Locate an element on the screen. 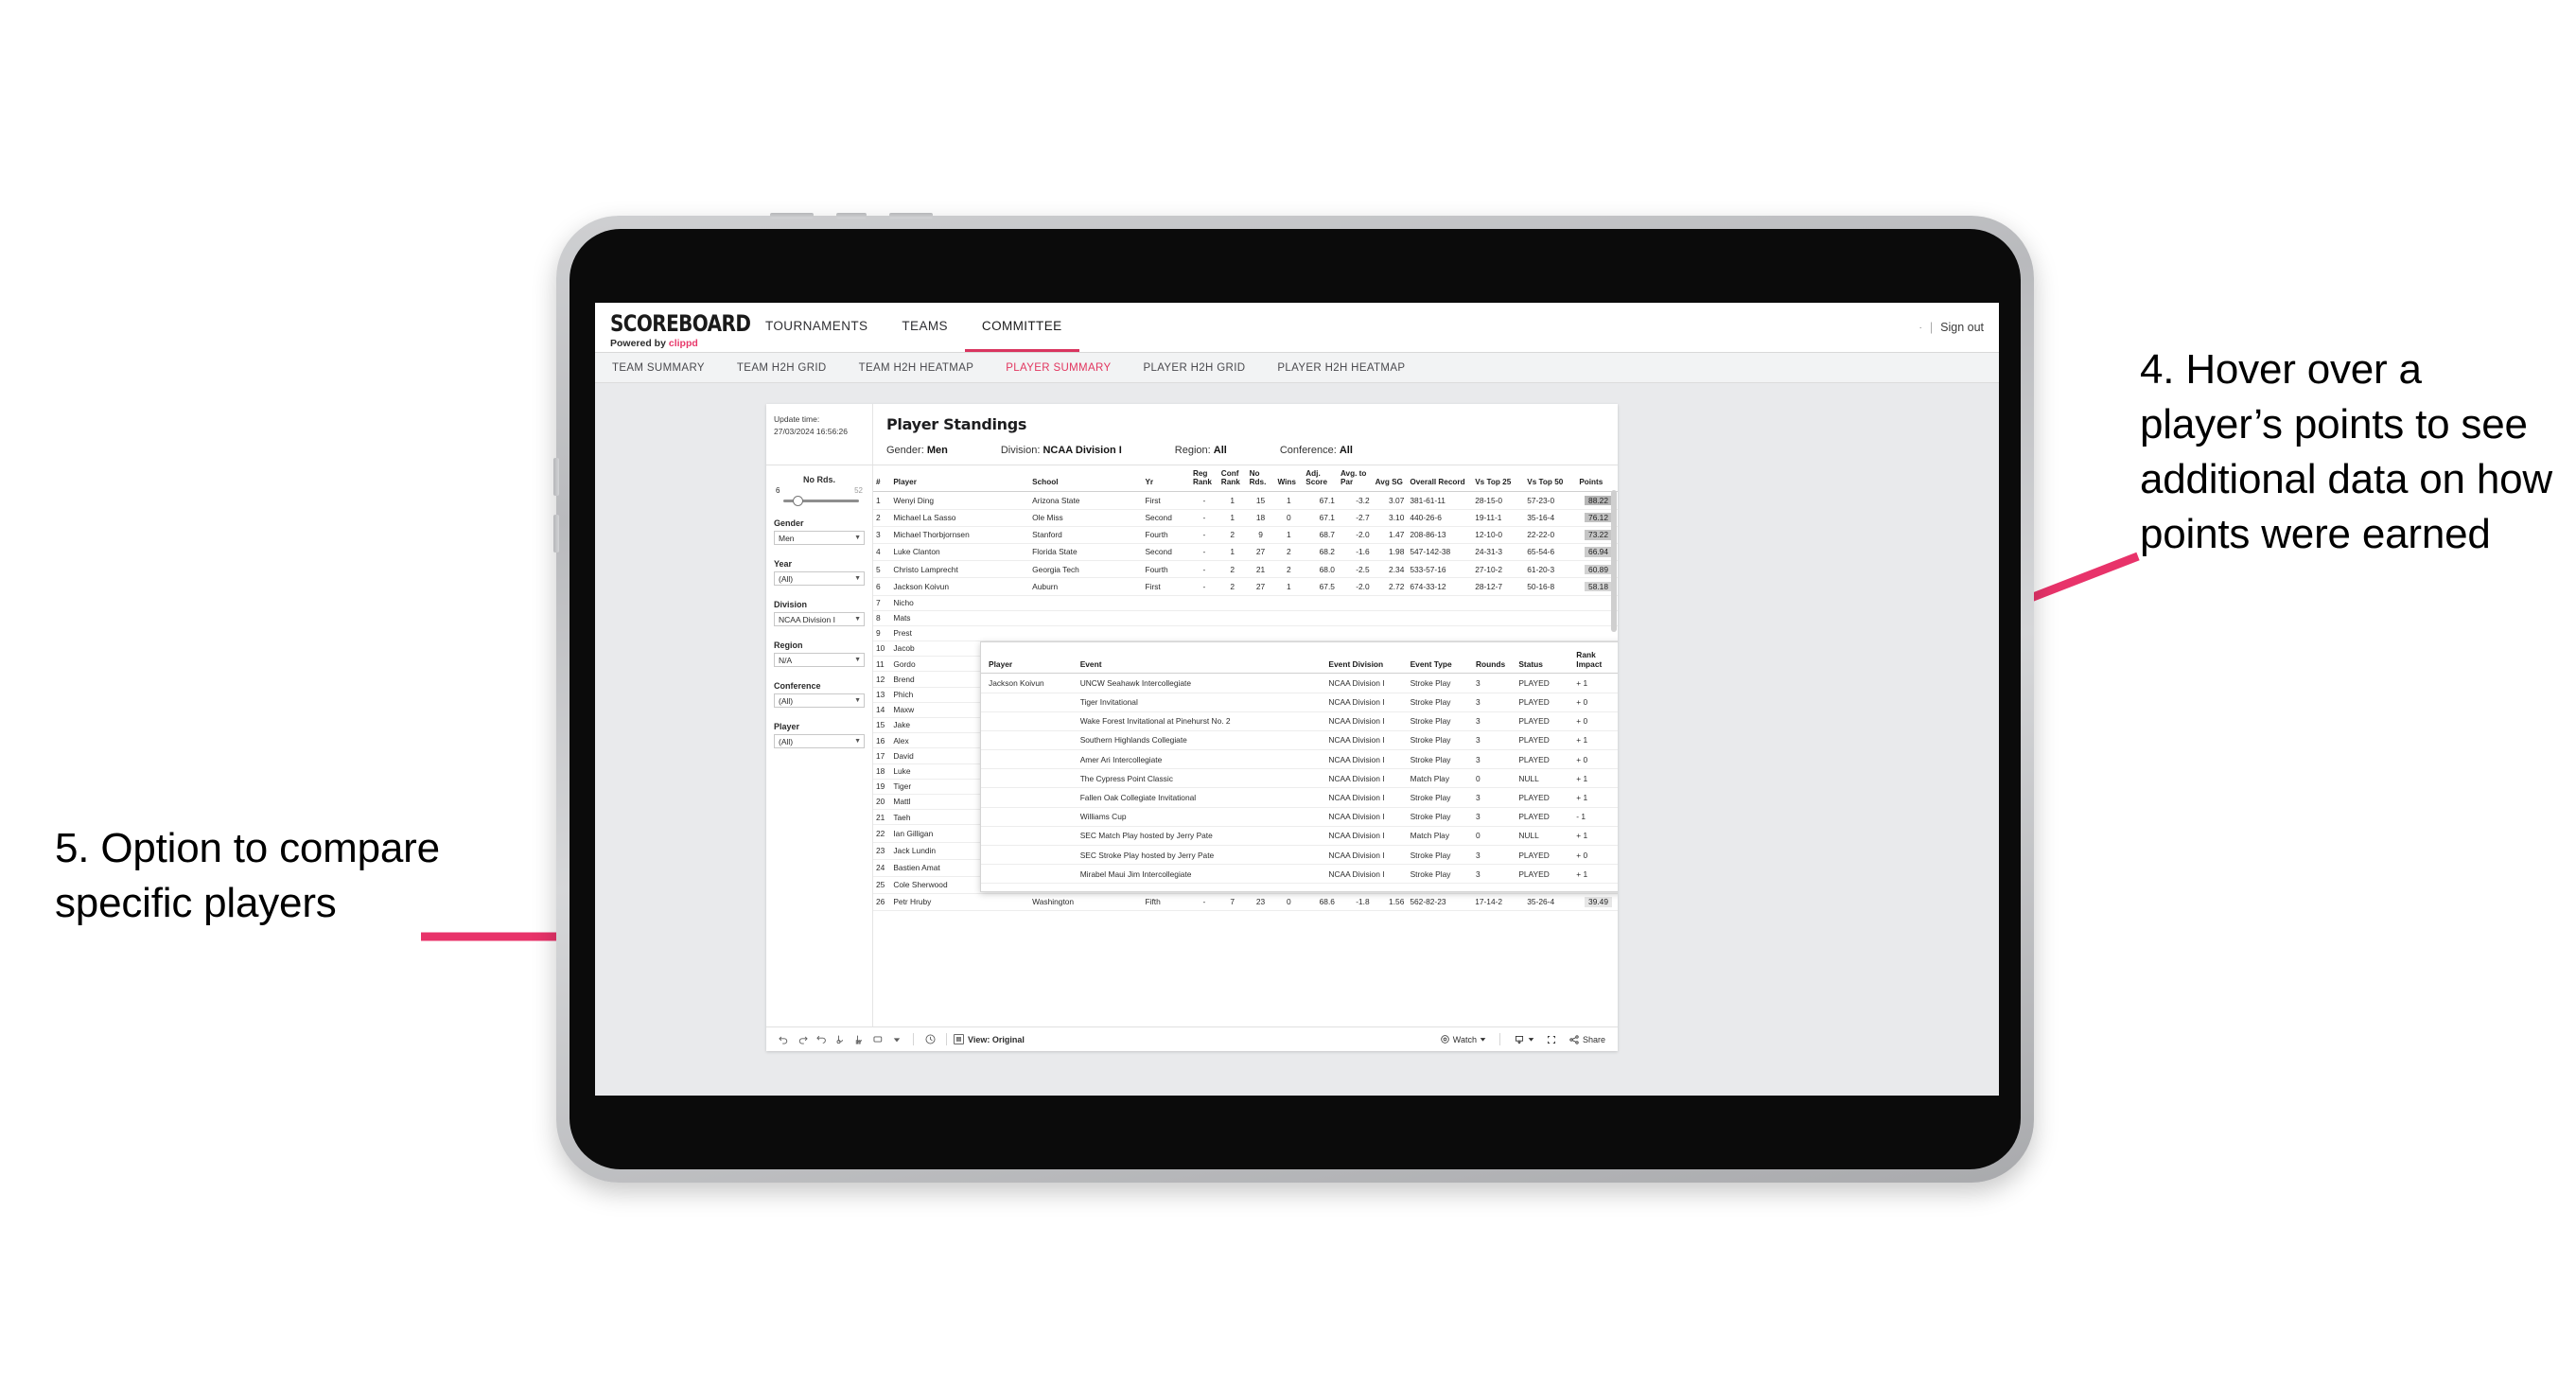  undo-icon is located at coordinates (783, 1039).